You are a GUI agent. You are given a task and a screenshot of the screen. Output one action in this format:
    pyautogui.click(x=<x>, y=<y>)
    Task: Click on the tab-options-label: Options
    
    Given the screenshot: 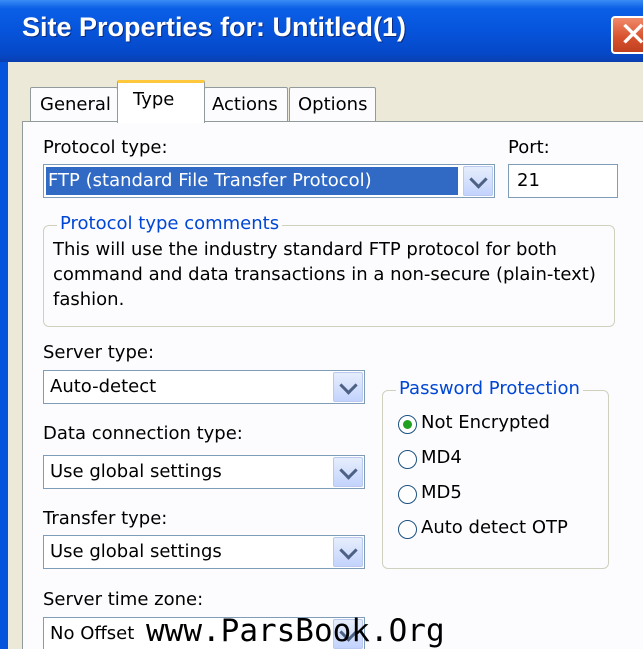 What is the action you would take?
    pyautogui.click(x=333, y=104)
    